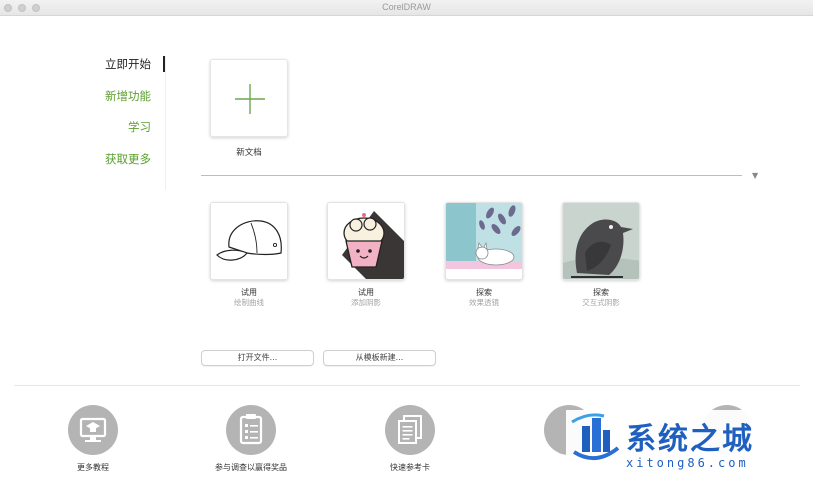 Image resolution: width=813 pixels, height=478 pixels. I want to click on resource-label: 参与调查以赢得奖品, so click(251, 467).